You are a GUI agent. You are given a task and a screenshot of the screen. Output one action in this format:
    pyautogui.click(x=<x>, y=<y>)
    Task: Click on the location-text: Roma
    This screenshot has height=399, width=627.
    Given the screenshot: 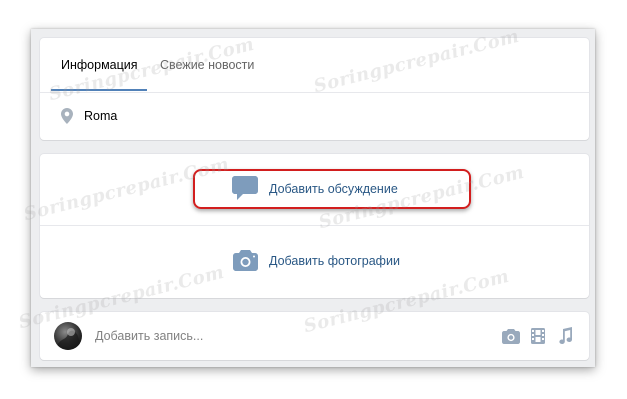 What is the action you would take?
    pyautogui.click(x=100, y=116)
    